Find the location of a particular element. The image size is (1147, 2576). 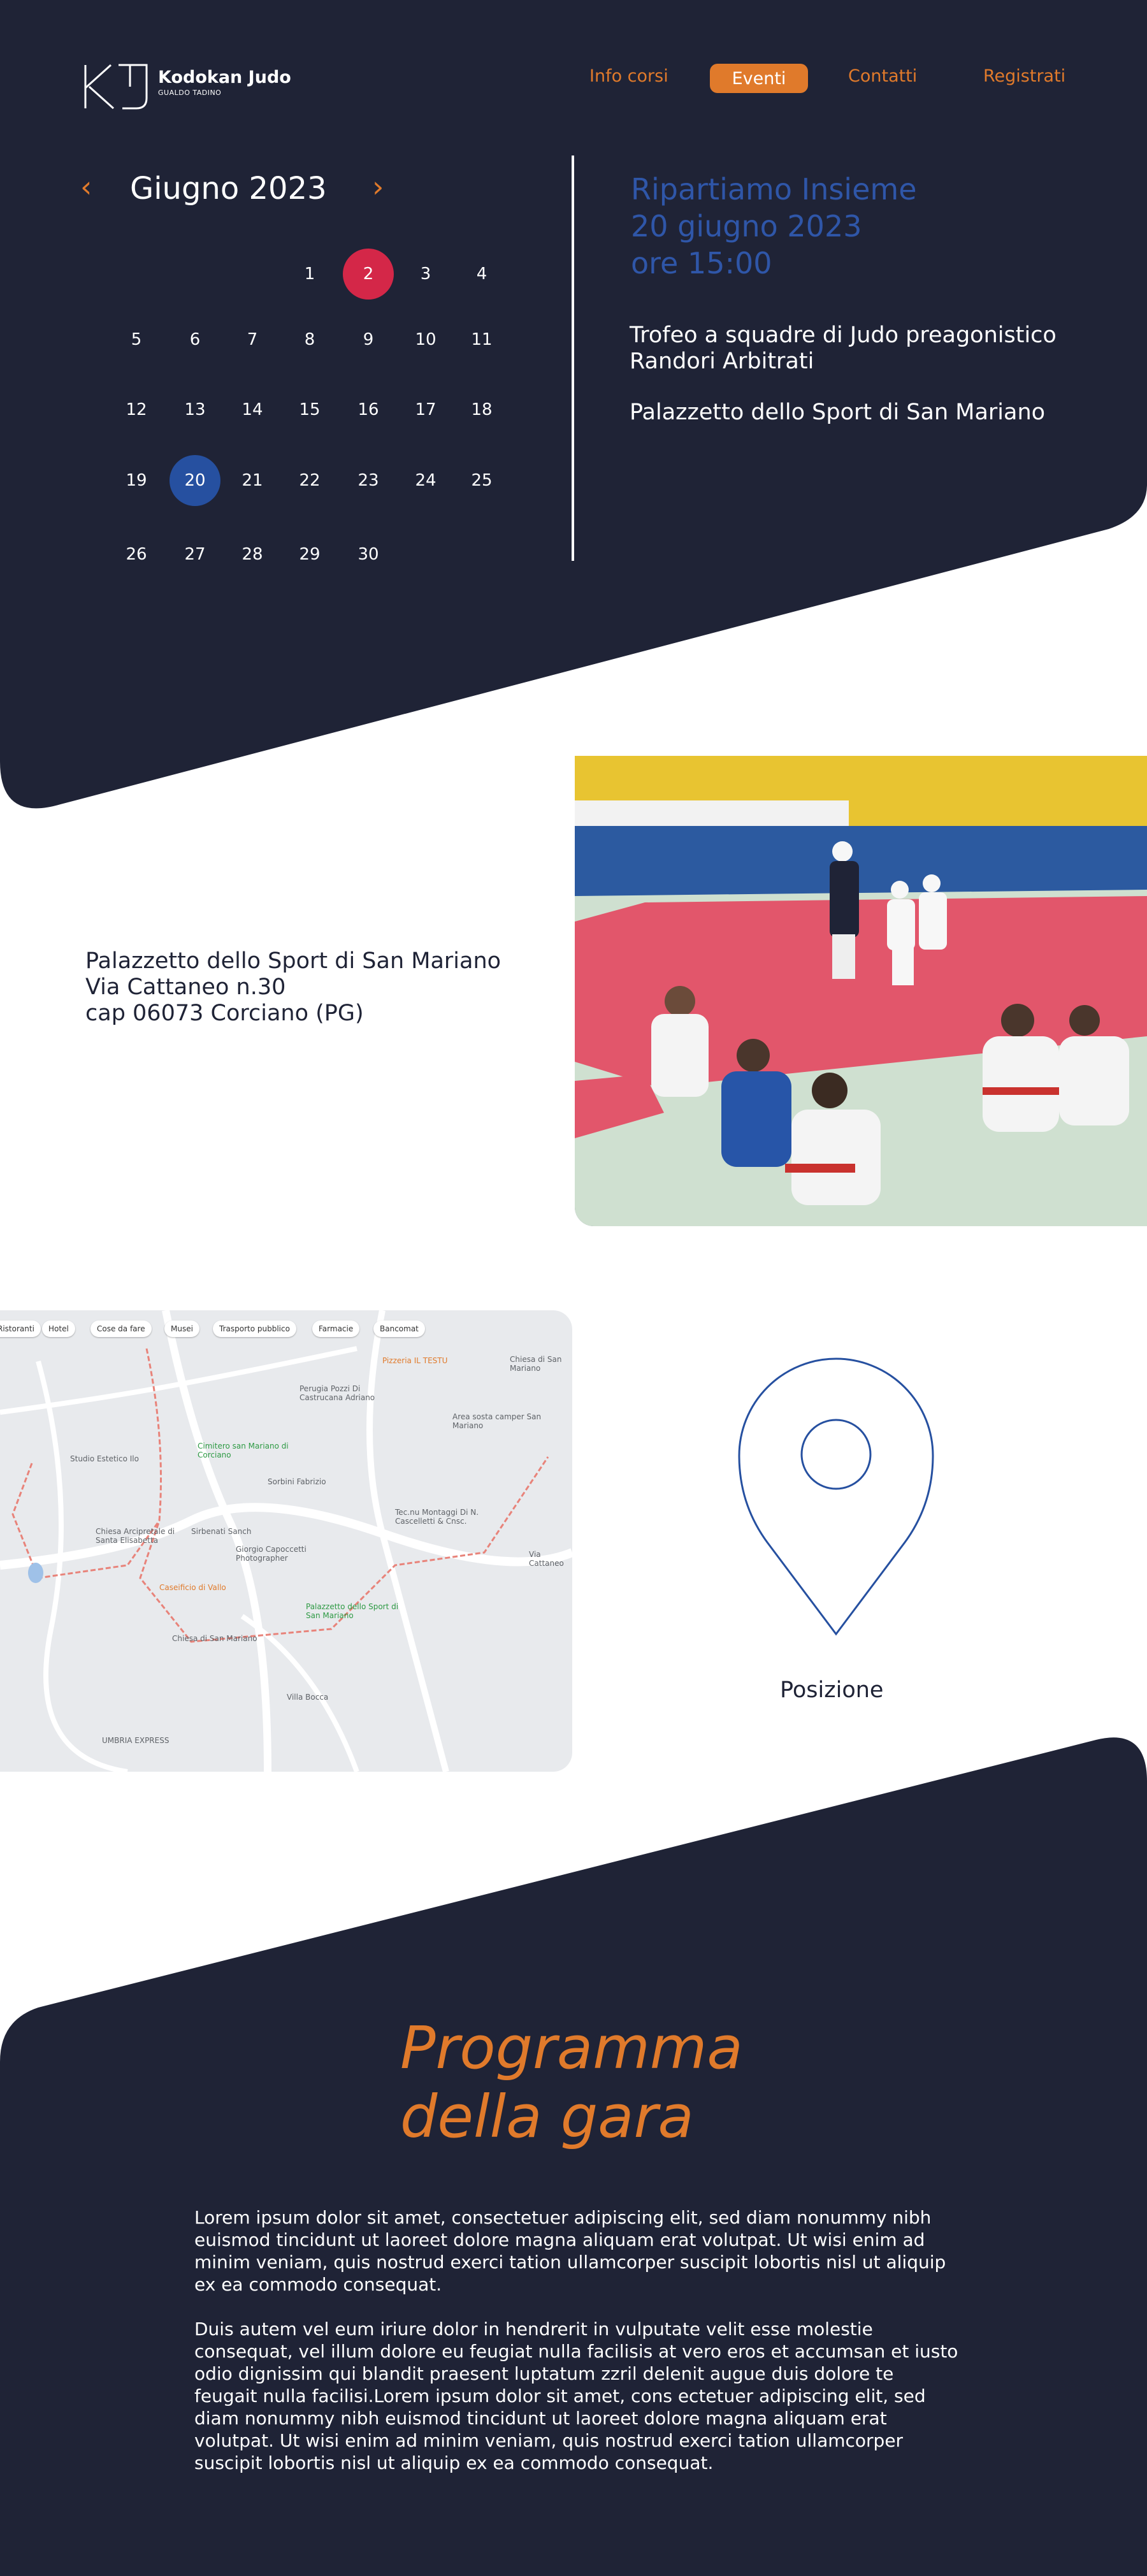

calendar-day: 26 is located at coordinates (136, 554).